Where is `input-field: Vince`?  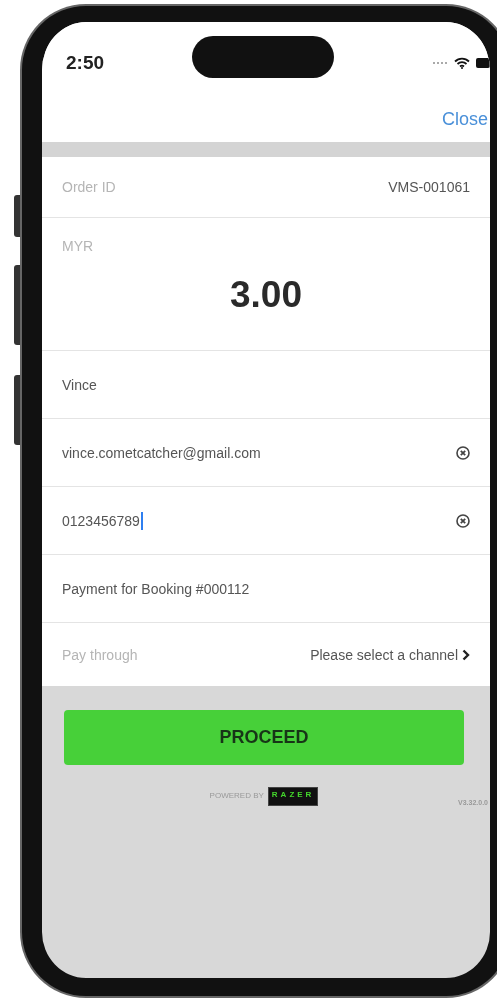
input-field: Vince is located at coordinates (266, 384).